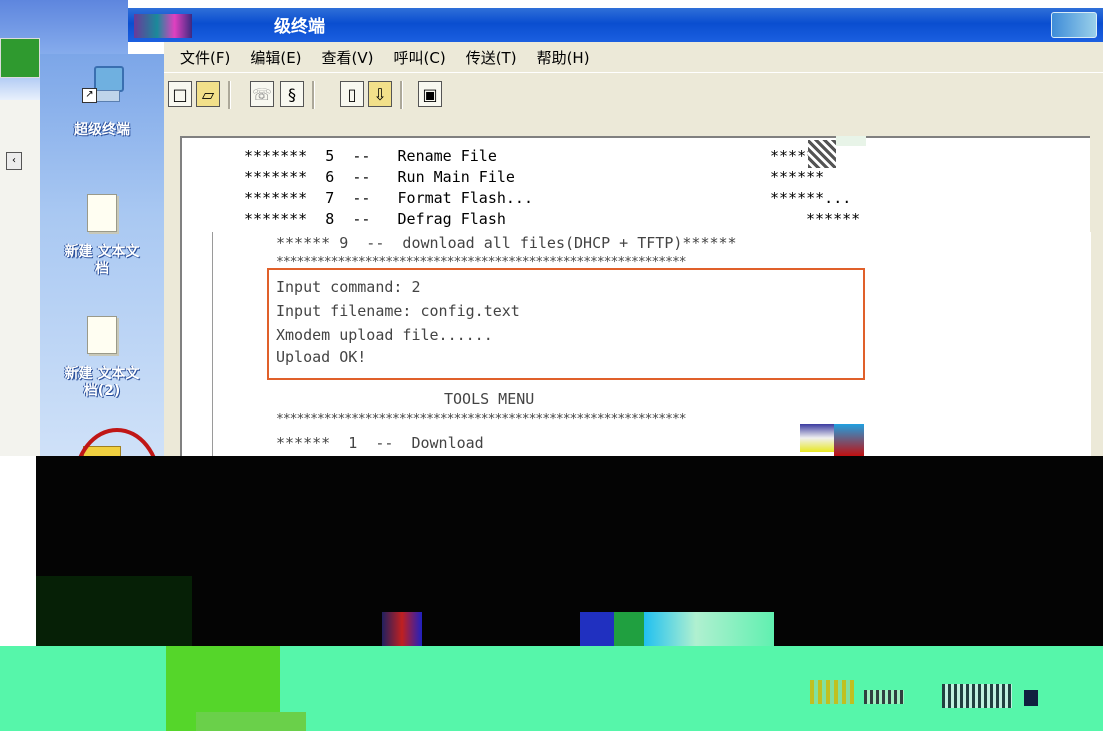  I want to click on menu-call: 呼叫(C), so click(420, 57).